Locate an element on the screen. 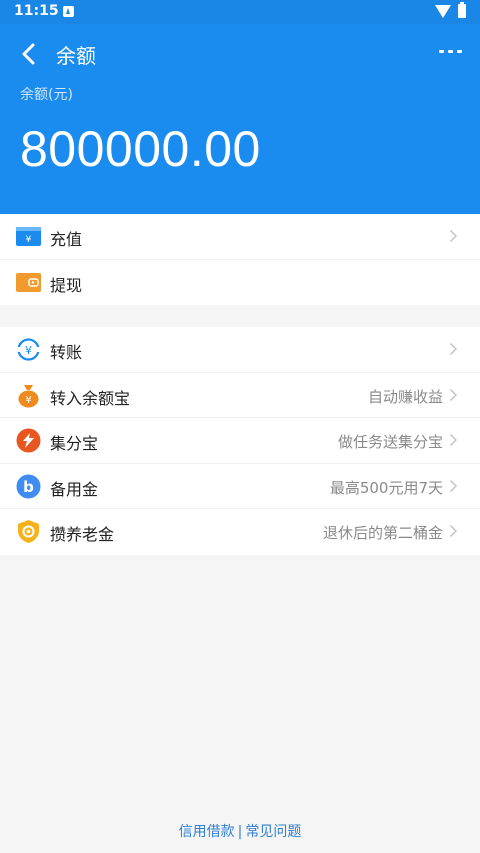 The width and height of the screenshot is (480, 853). pension-shield-icon is located at coordinates (28, 531).